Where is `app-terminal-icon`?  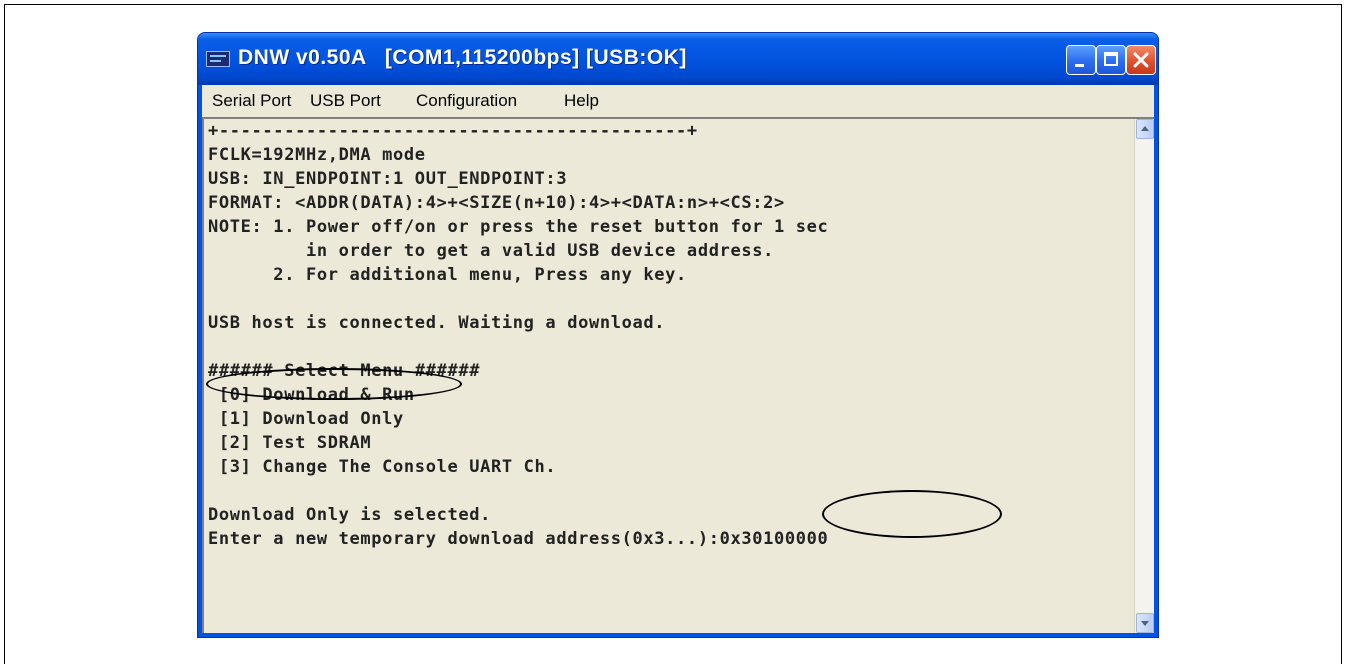 app-terminal-icon is located at coordinates (218, 59).